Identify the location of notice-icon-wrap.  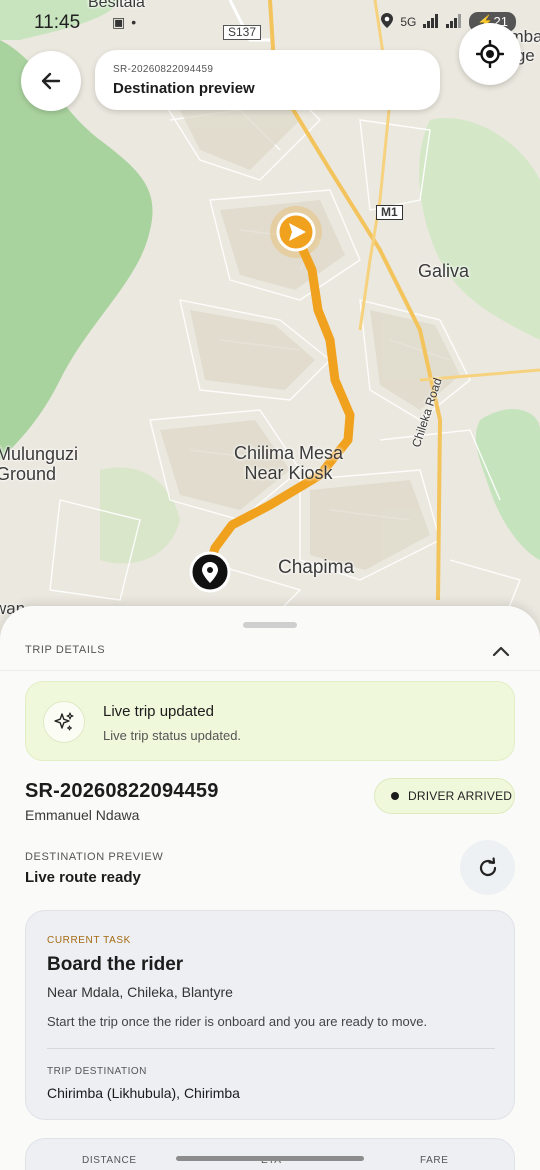
(64, 722).